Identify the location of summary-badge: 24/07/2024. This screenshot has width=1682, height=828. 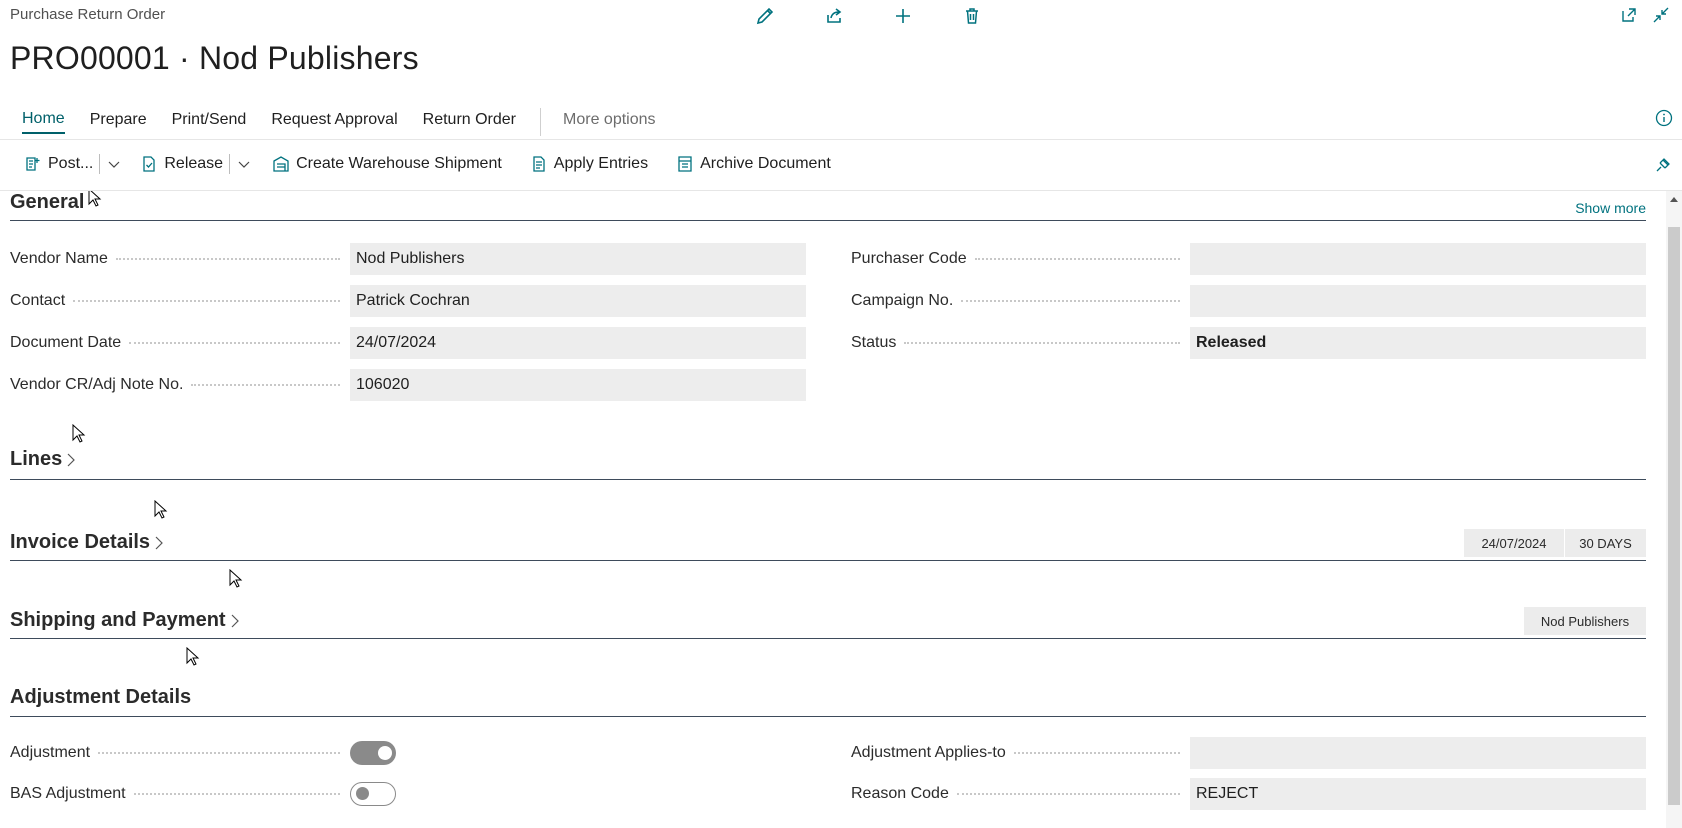
(1514, 543).